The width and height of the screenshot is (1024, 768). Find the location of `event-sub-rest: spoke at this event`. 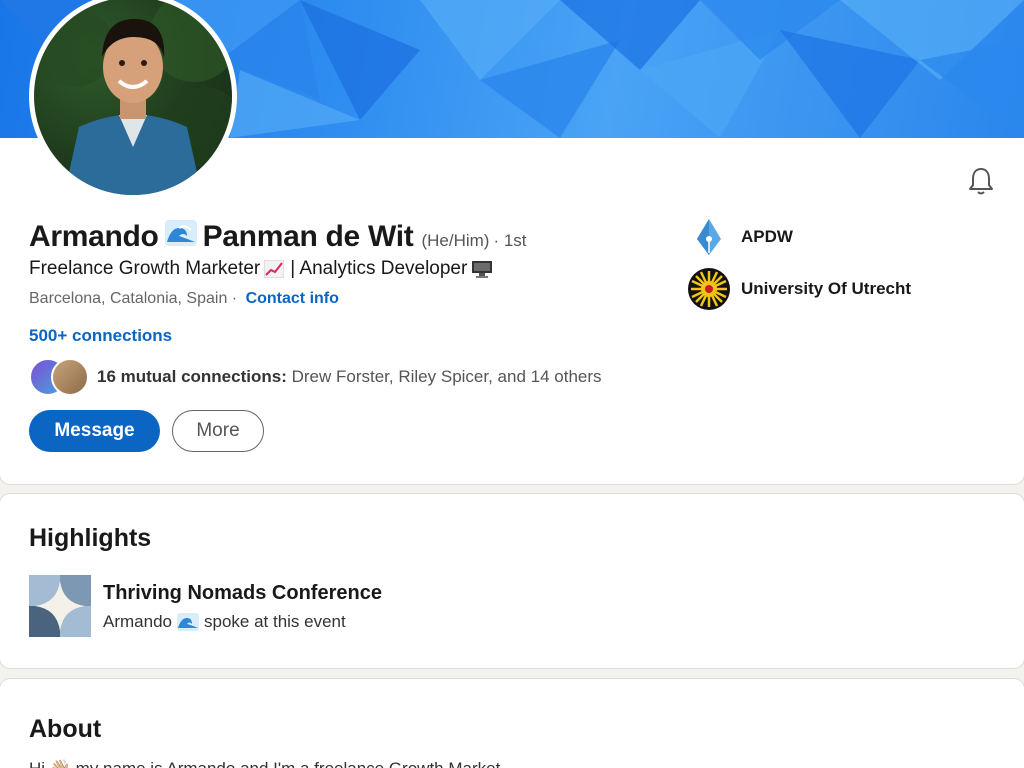

event-sub-rest: spoke at this event is located at coordinates (274, 621).